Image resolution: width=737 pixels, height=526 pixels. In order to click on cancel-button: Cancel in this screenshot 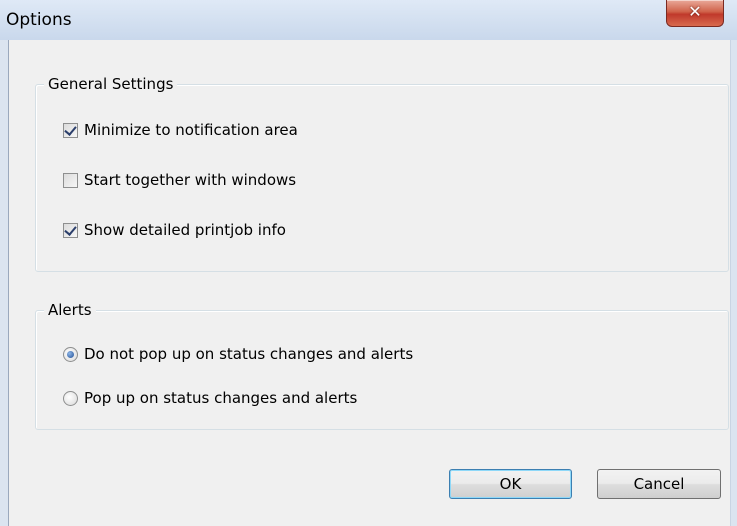, I will do `click(659, 484)`.